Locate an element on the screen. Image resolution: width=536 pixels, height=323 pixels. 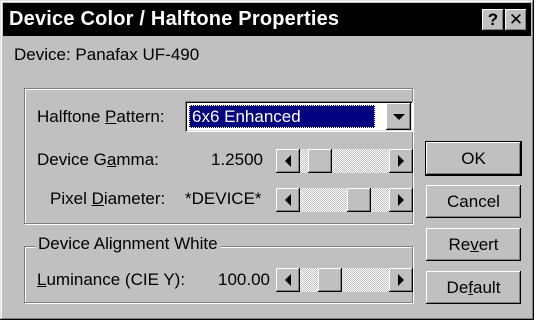
halftone-pattern-dropdown: 6x6 Enhanced is located at coordinates (299, 116).